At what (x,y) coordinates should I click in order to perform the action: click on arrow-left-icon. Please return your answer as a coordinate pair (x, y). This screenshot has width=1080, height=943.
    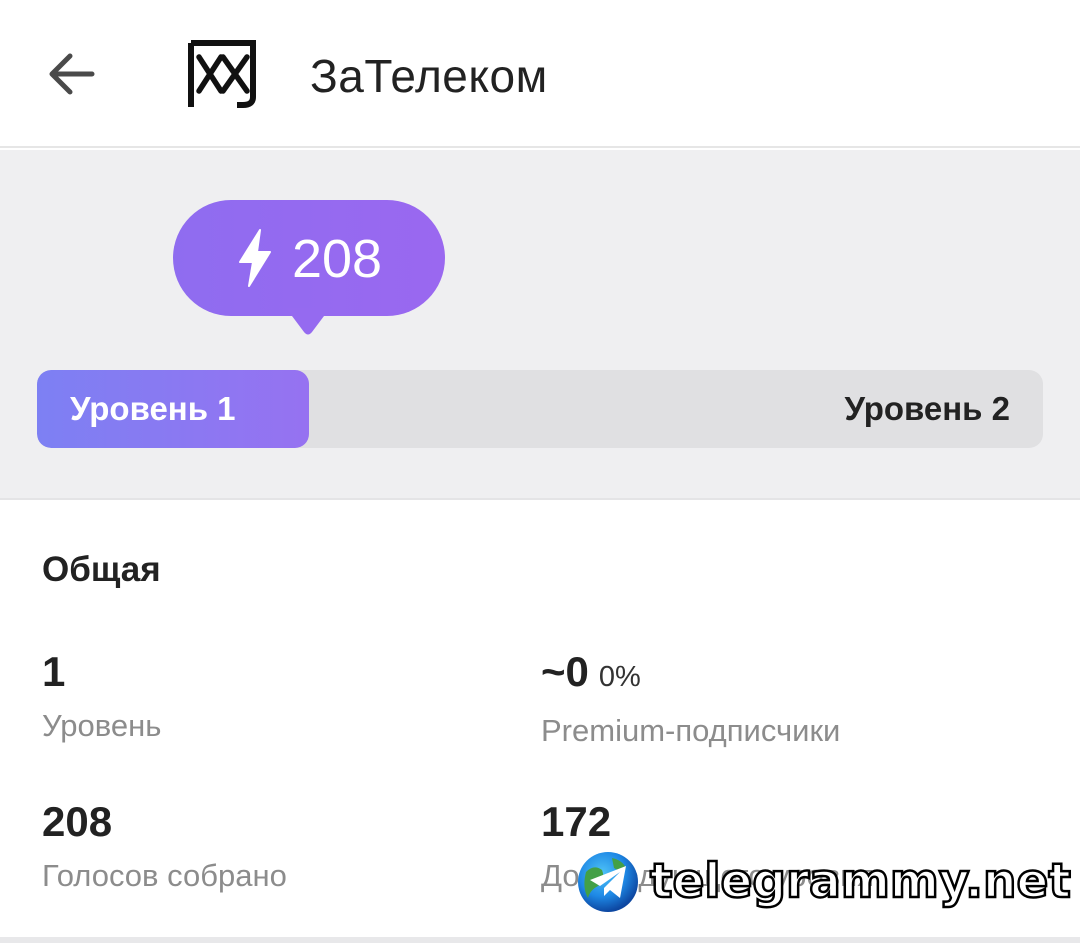
    Looking at the image, I should click on (72, 74).